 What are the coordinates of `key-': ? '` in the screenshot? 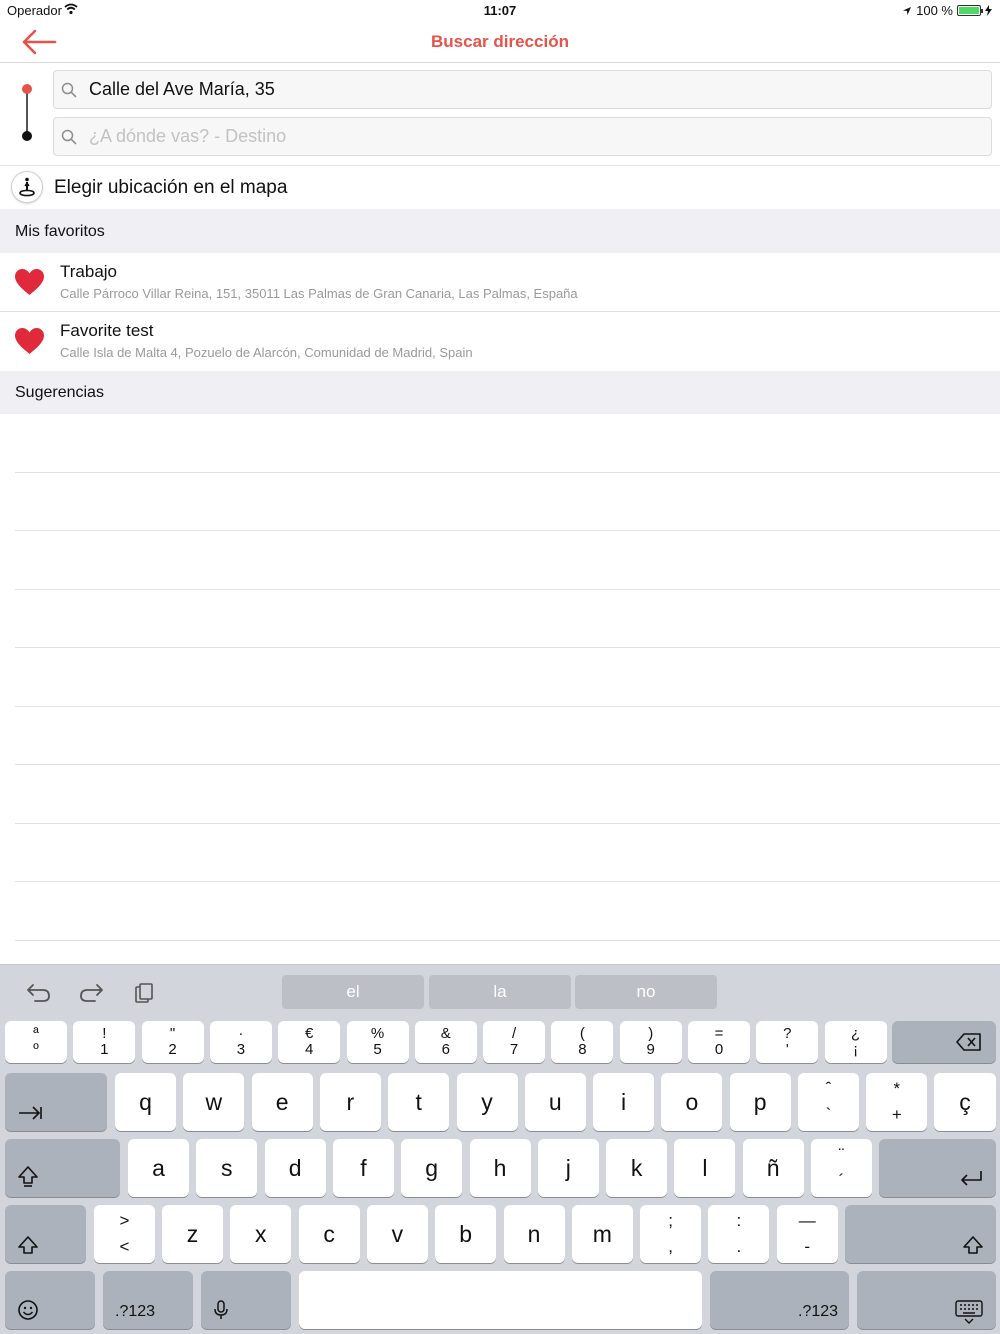 It's located at (787, 1042).